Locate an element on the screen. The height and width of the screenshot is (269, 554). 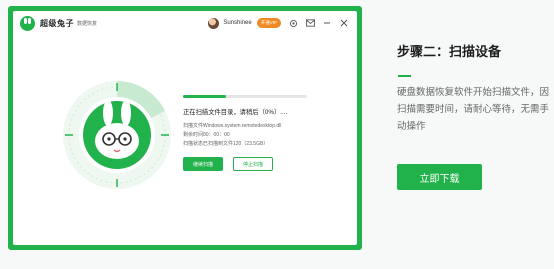
mail-icon is located at coordinates (310, 23).